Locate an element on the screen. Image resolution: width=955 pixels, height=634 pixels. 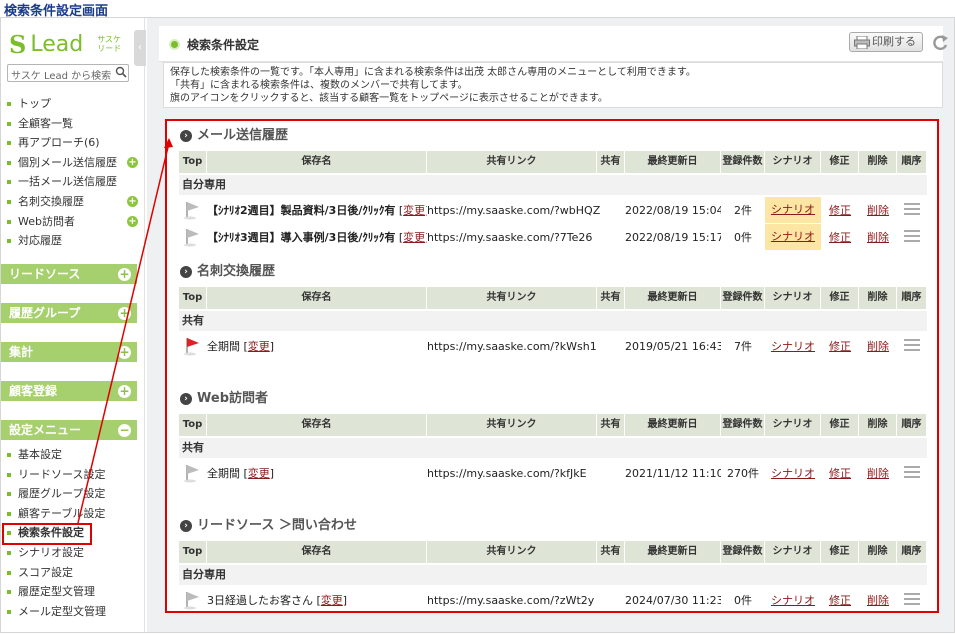
section-title-text: メール送信履歴 is located at coordinates (243, 135).